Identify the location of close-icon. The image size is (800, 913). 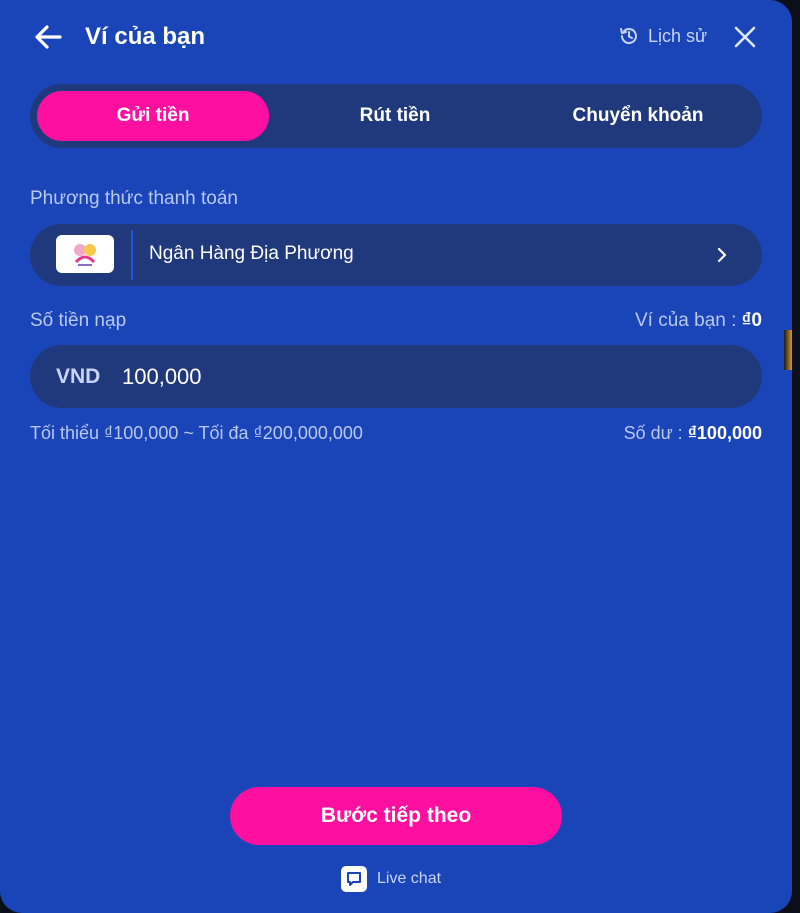
(745, 37).